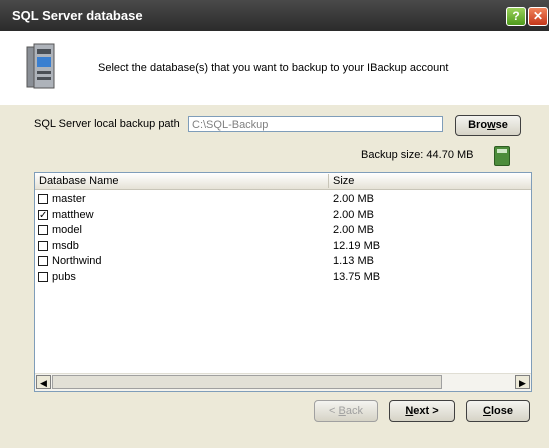 The image size is (549, 448). I want to click on database-size: 1.13 MB, so click(353, 261).